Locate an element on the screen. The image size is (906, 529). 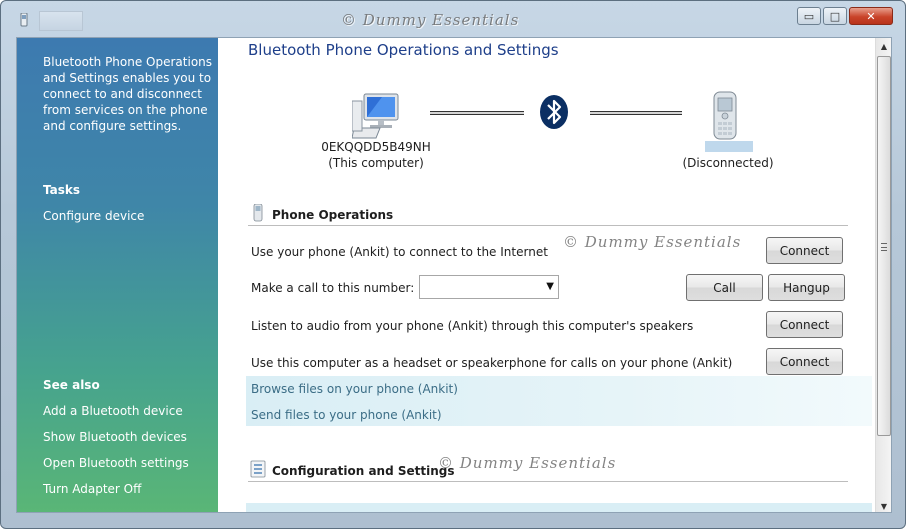
scroll-up-arrow-icon: ▲ is located at coordinates (883, 46).